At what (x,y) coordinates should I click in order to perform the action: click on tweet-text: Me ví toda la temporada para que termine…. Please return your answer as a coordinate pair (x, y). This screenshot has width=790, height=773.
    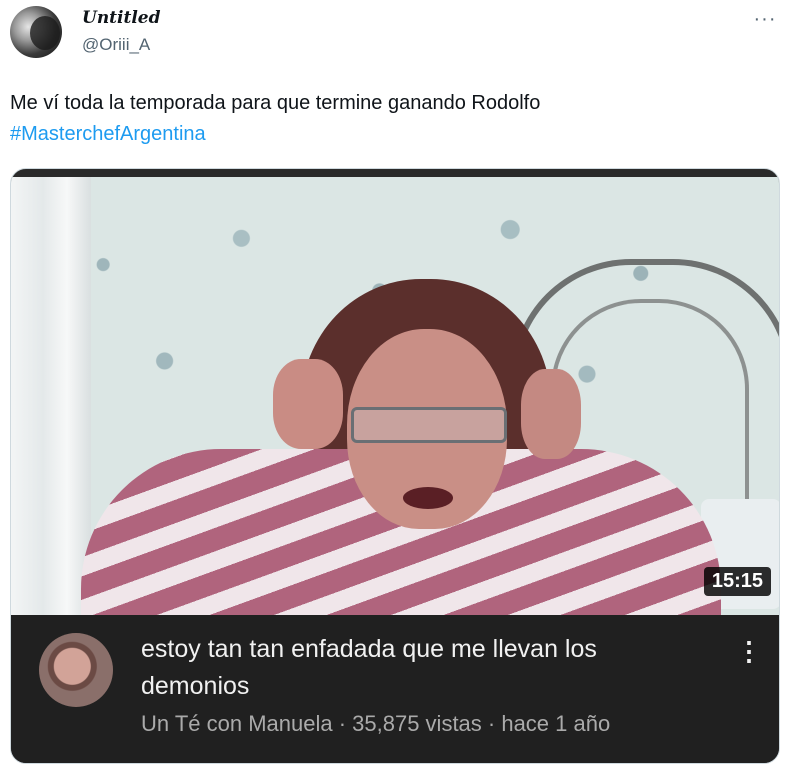
    Looking at the image, I should click on (390, 119).